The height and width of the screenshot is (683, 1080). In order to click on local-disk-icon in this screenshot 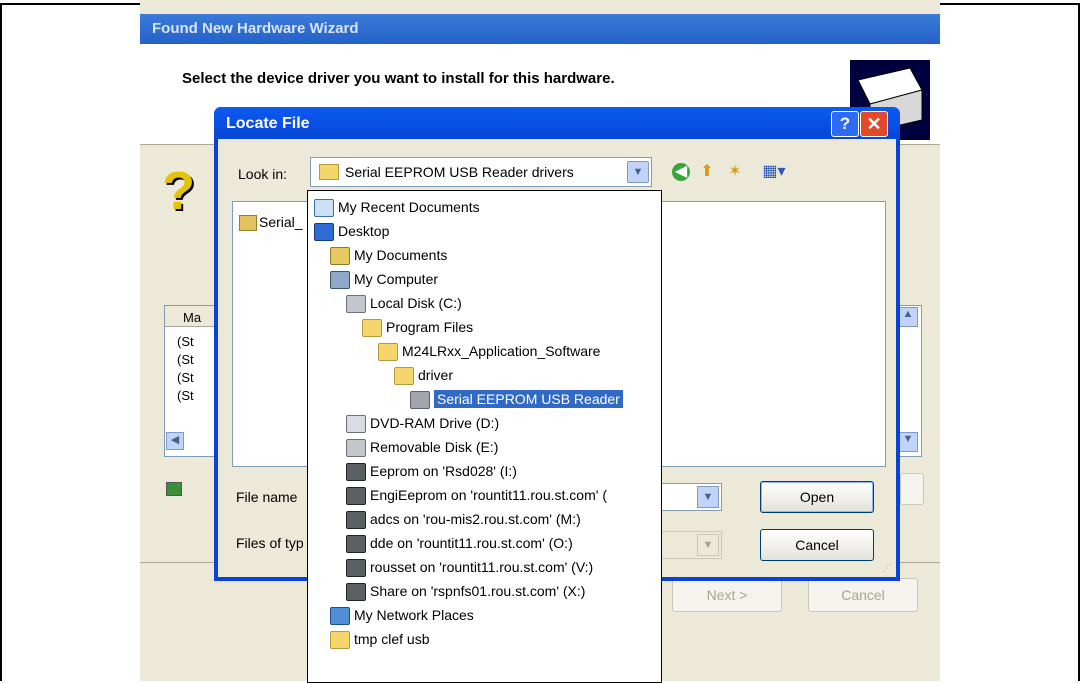, I will do `click(356, 304)`.